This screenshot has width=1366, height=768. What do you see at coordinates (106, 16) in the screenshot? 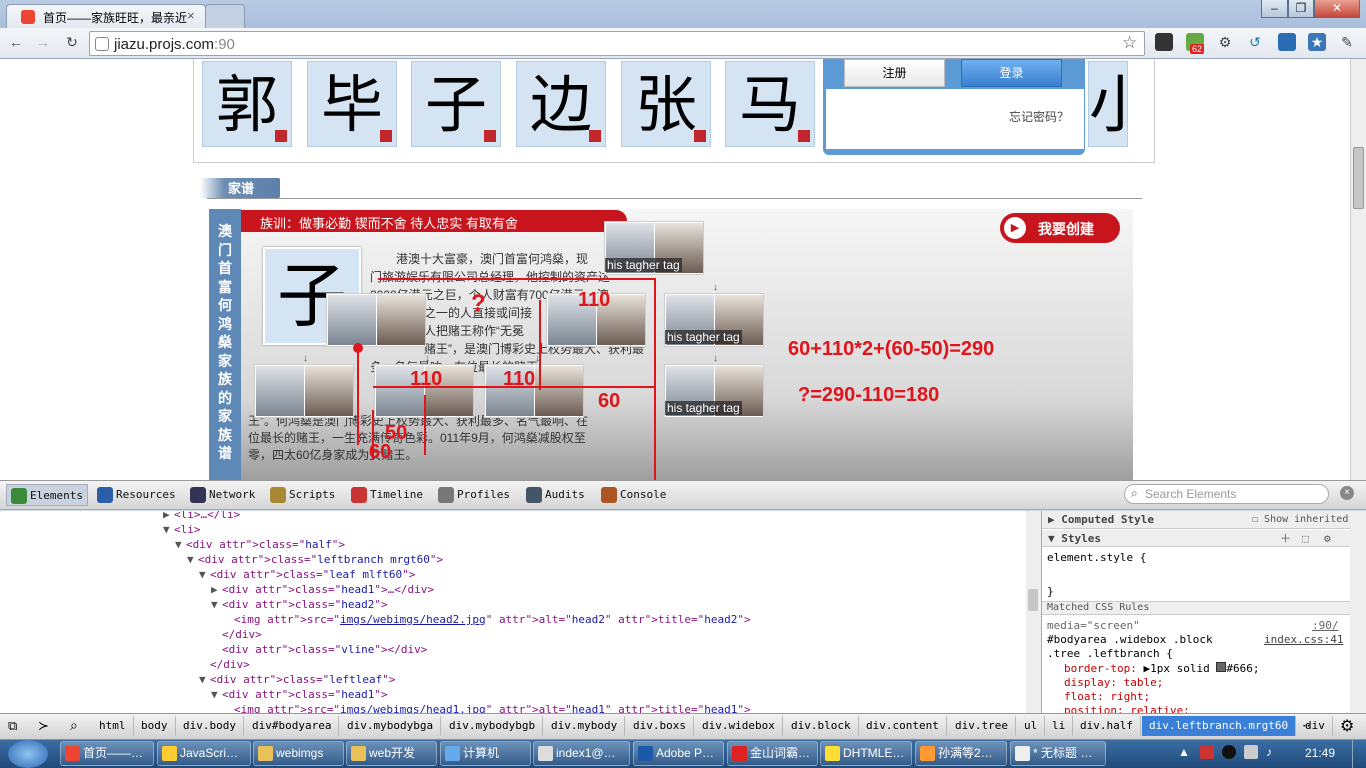
I see `tab-active: 首页——家族旺旺，最亲近 ×` at bounding box center [106, 16].